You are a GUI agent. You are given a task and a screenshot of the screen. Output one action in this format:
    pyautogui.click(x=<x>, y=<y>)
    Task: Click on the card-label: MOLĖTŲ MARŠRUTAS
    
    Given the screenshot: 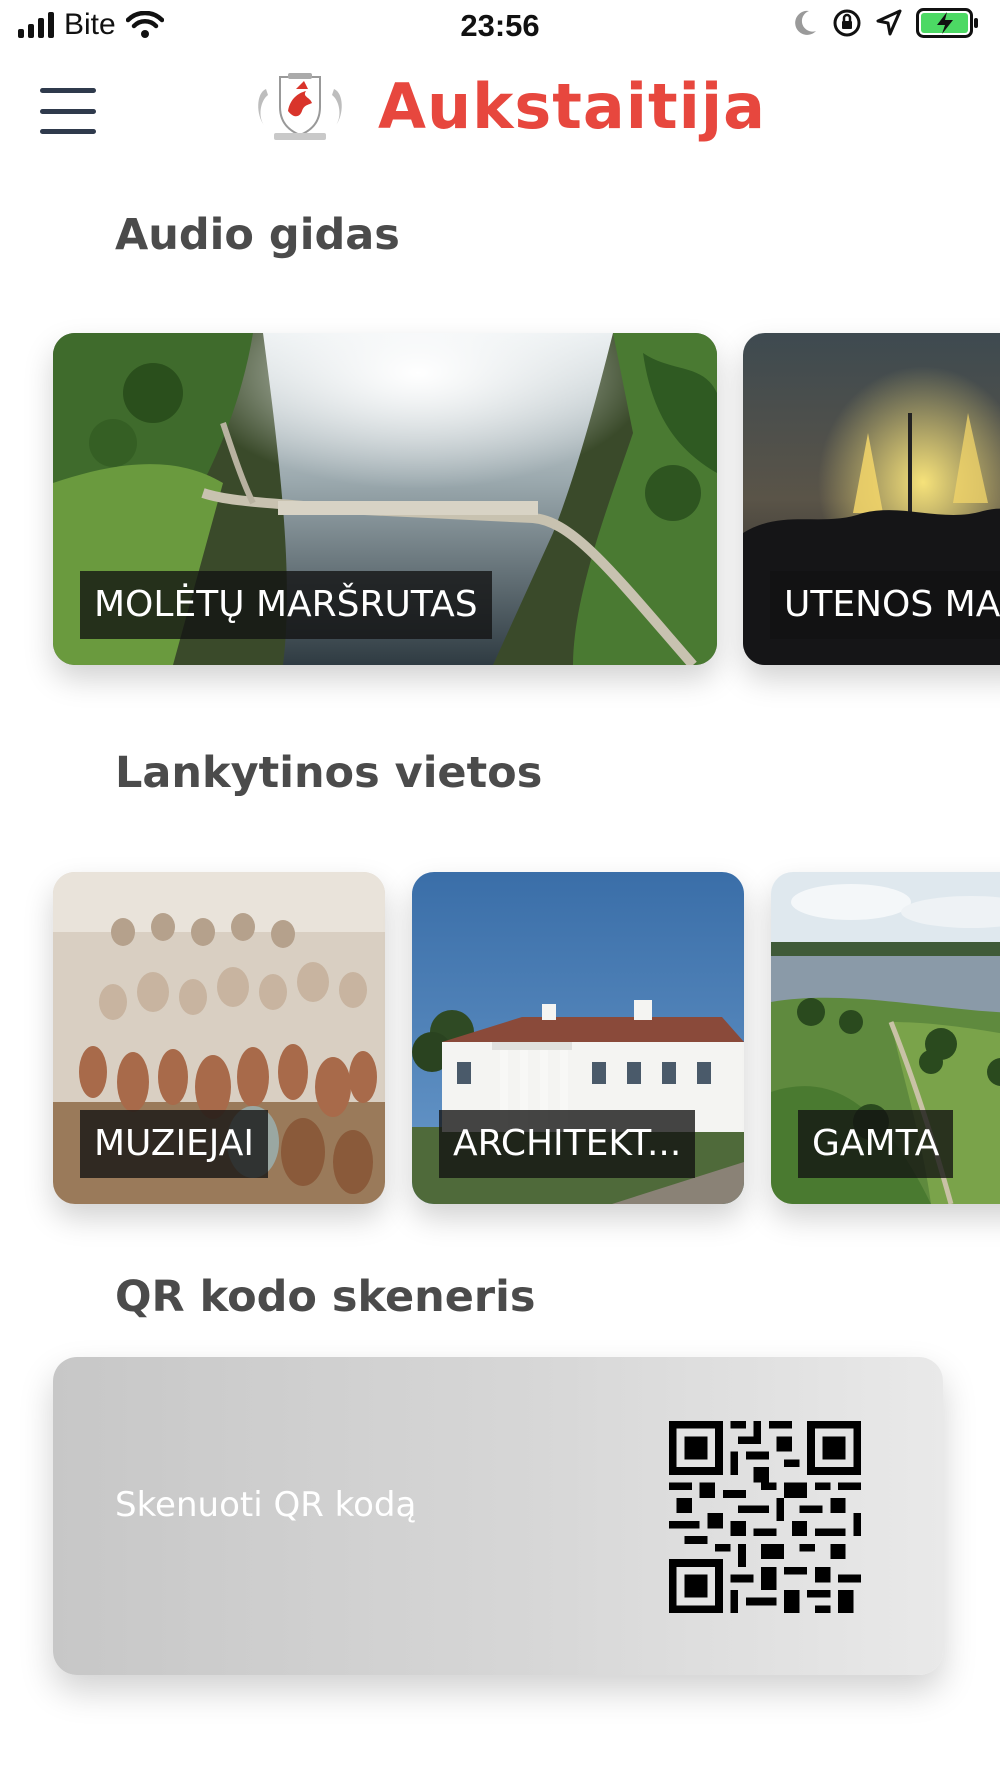 What is the action you would take?
    pyautogui.click(x=286, y=605)
    